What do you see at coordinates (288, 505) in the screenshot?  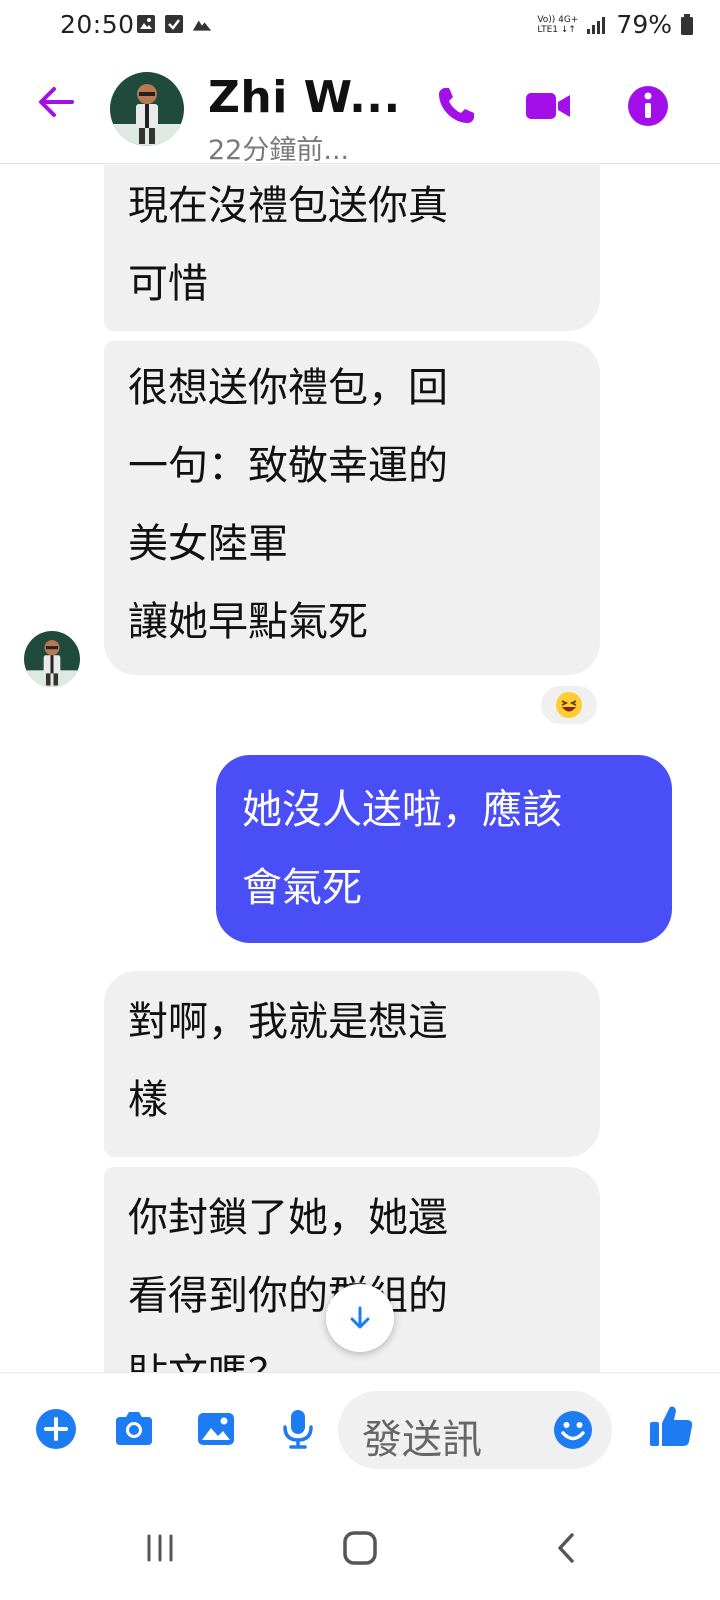 I see `message-text: 很想送你禮包，回 一句：致敬幸運的 美女陸軍 讓她早點氣死` at bounding box center [288, 505].